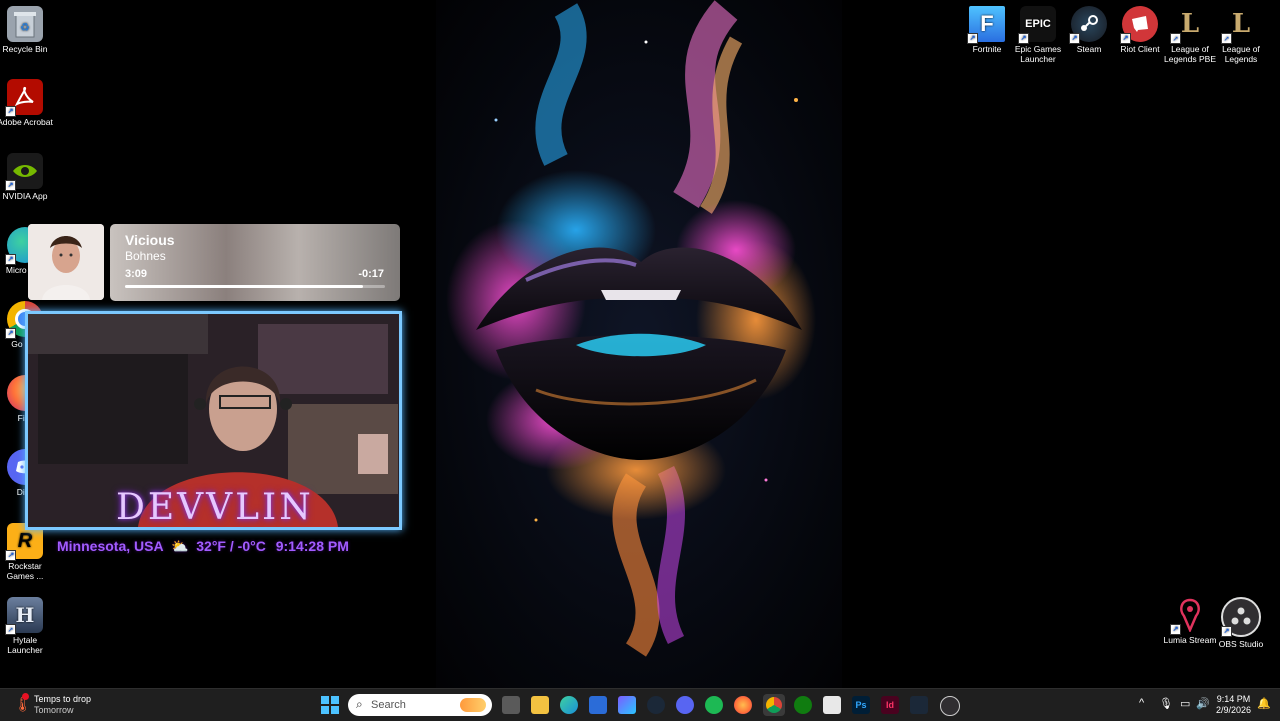  Describe the element at coordinates (1233, 699) in the screenshot. I see `clock-time: 9:14 PM` at that location.